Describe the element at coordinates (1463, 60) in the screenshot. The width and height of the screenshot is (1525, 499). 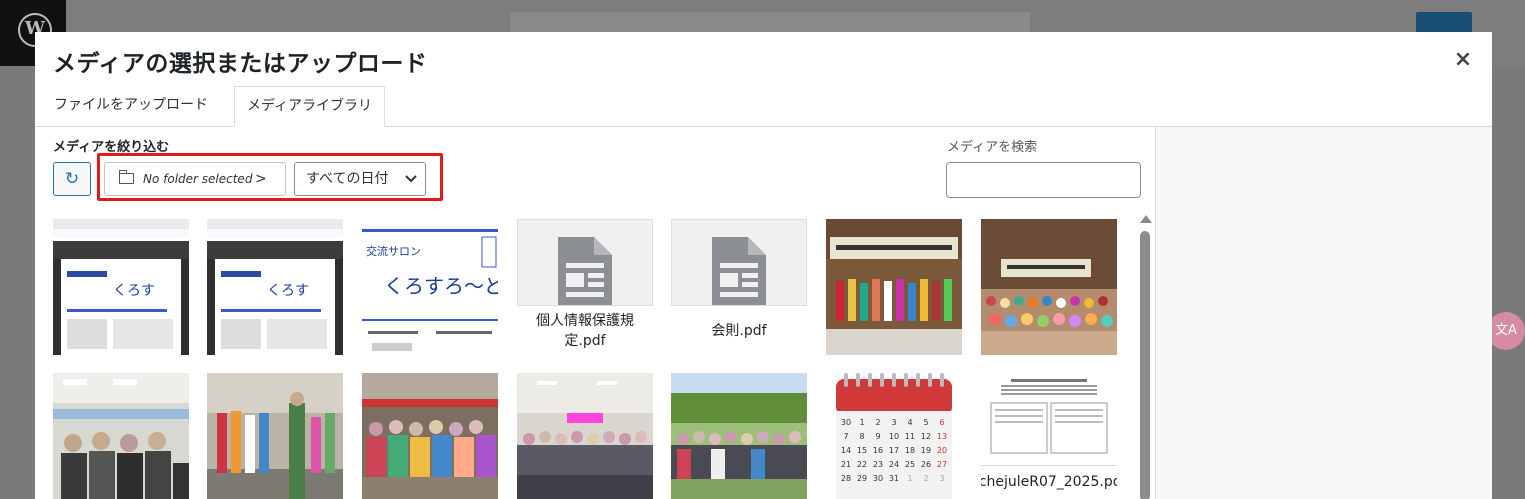
I see `close-button: ×` at that location.